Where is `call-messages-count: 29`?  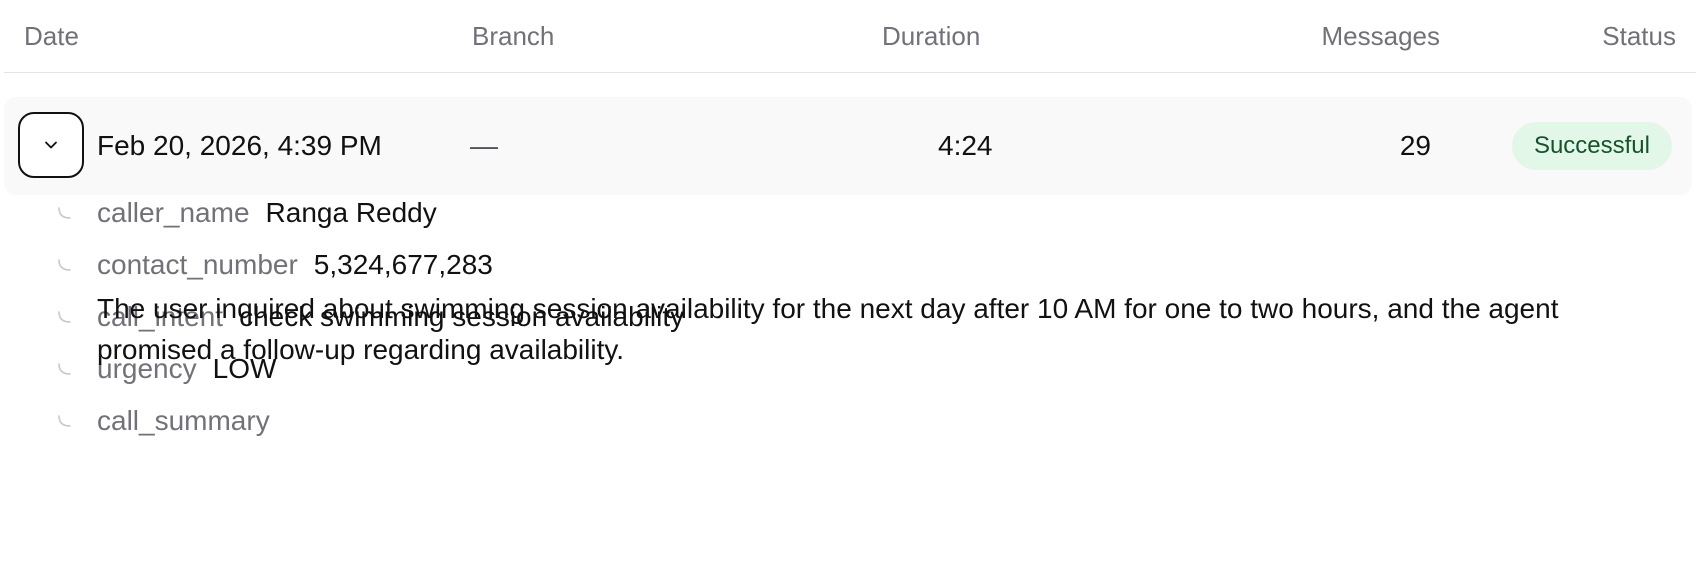 call-messages-count: 29 is located at coordinates (1415, 145).